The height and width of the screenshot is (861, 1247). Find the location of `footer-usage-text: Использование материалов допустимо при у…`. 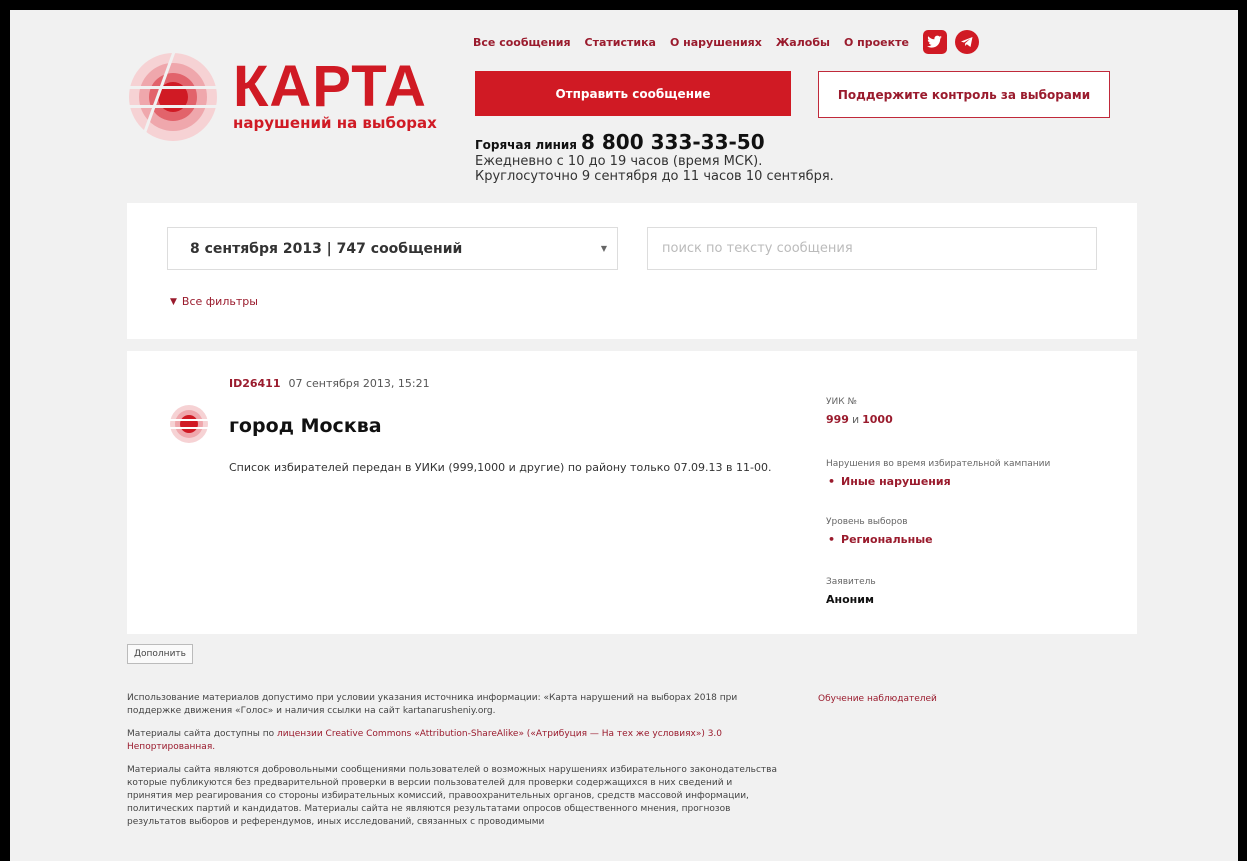

footer-usage-text: Использование материалов допустимо при у… is located at coordinates (432, 704).